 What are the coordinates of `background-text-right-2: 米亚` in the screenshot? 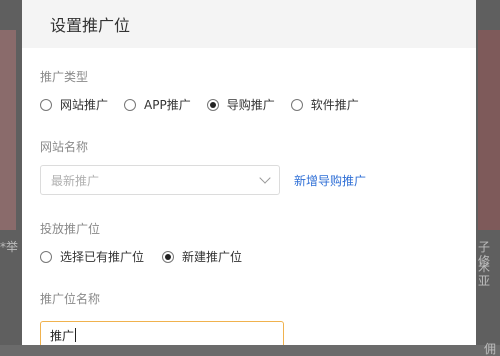 It's located at (484, 274).